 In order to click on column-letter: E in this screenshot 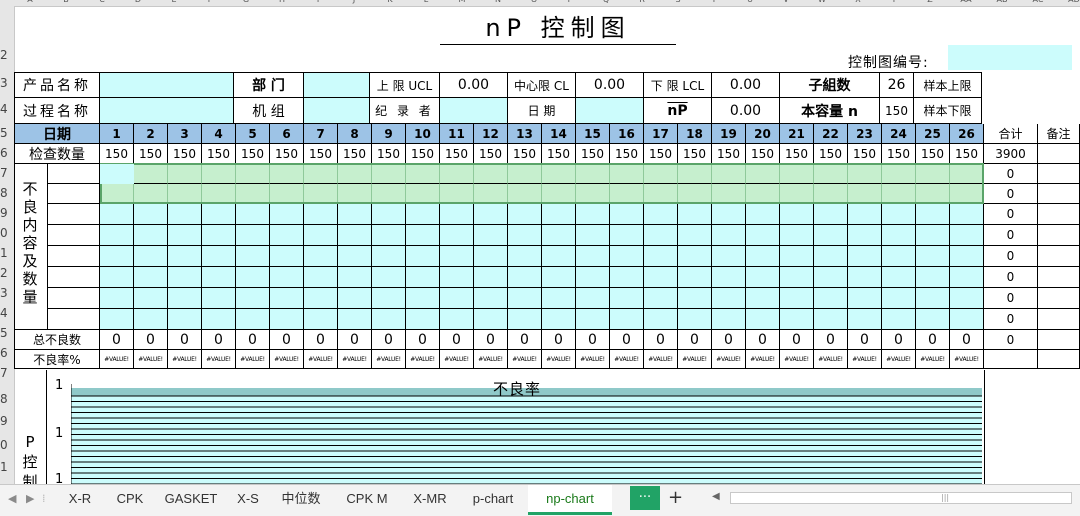, I will do `click(174, 2)`.